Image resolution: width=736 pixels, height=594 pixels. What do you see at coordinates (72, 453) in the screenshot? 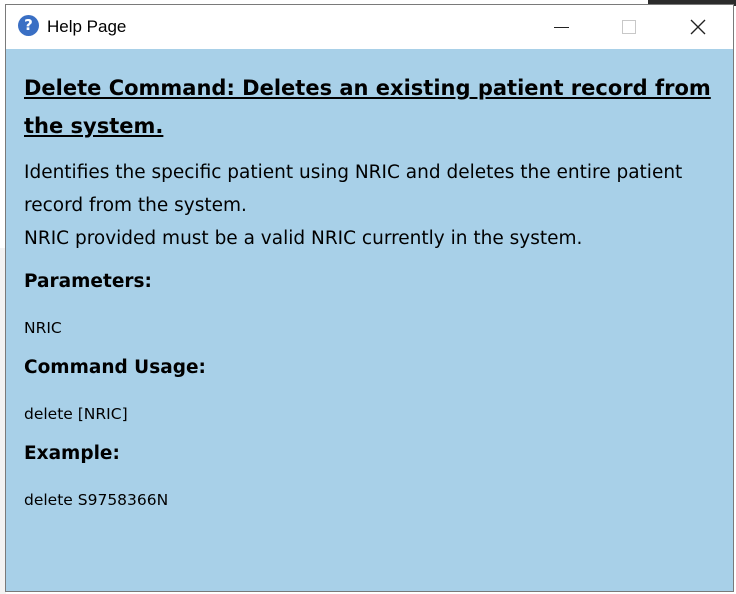
I see `example-title: Example:` at bounding box center [72, 453].